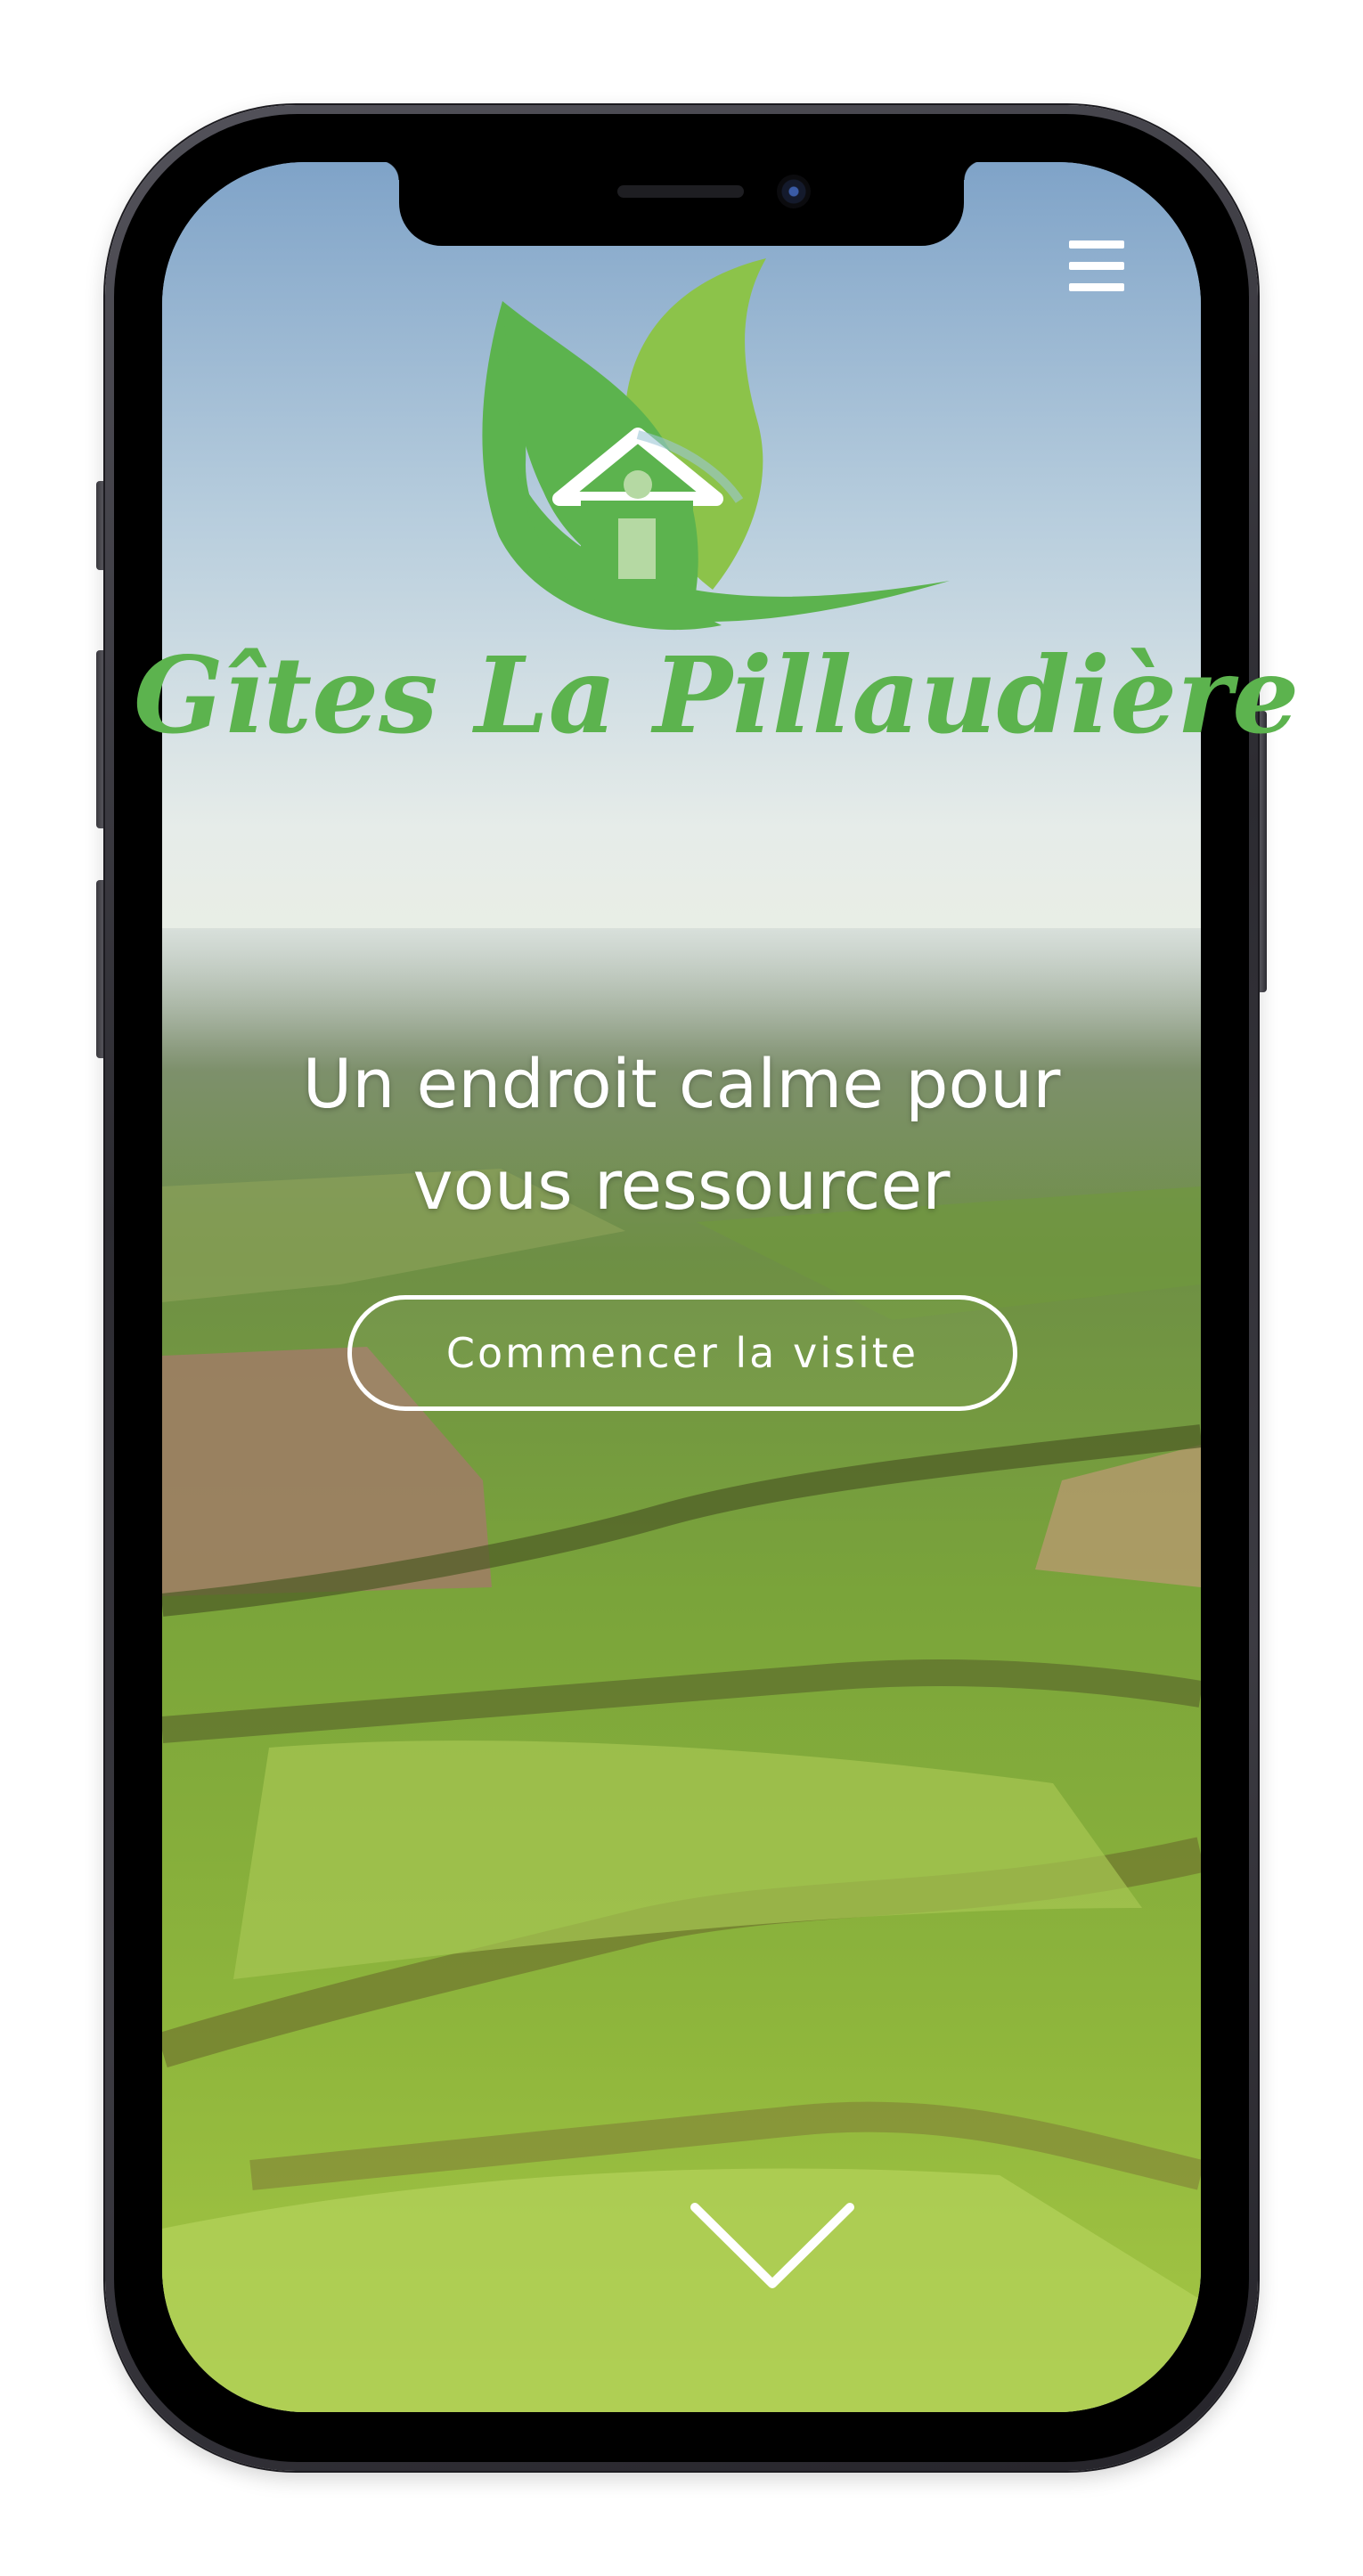 This screenshot has width=1363, height=2576. What do you see at coordinates (681, 1134) in the screenshot?
I see `hero-heading: Un endroit calme pour vous ressourcer` at bounding box center [681, 1134].